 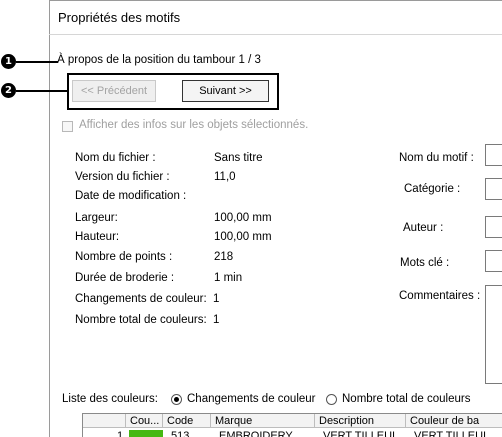 I want to click on comments-textarea, so click(x=493, y=334).